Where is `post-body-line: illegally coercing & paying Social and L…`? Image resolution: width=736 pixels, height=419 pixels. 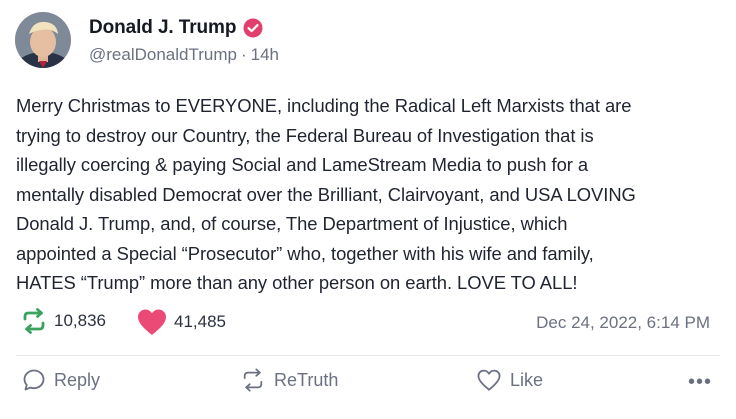 post-body-line: illegally coercing & paying Social and L… is located at coordinates (302, 164).